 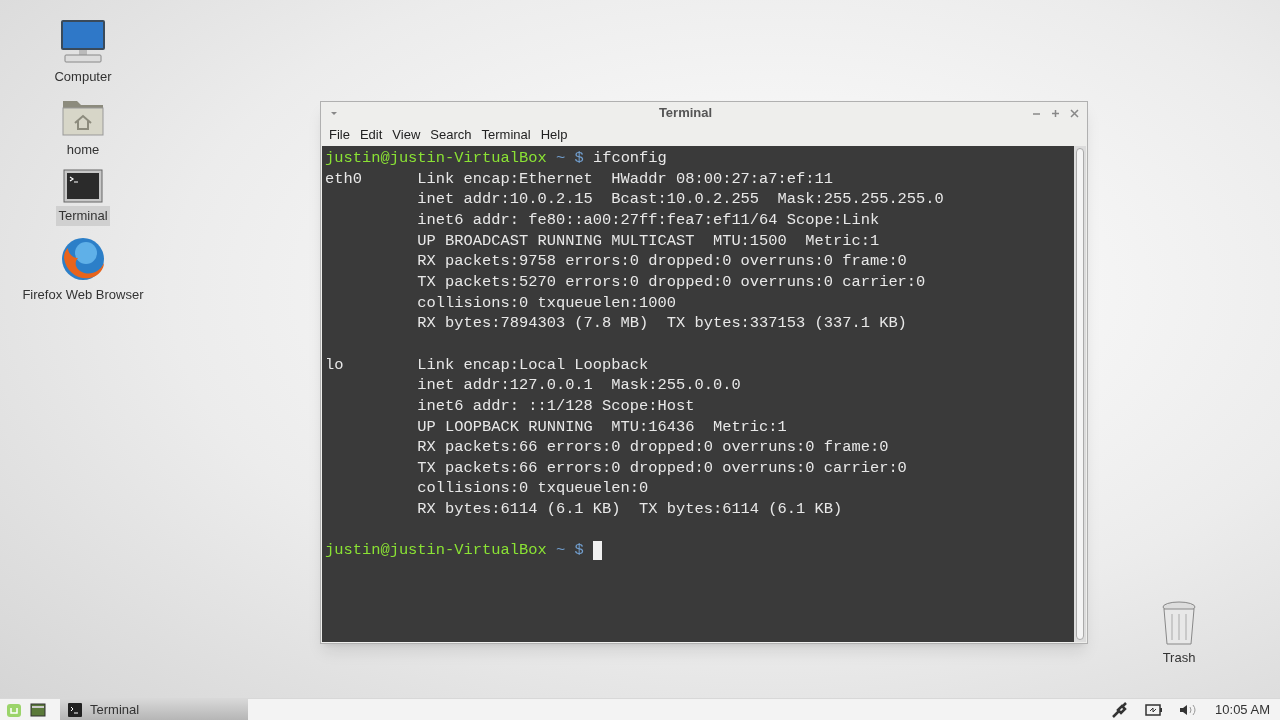 What do you see at coordinates (533, 489) in the screenshot?
I see `output-line: collisions:0 txqueuelen:0` at bounding box center [533, 489].